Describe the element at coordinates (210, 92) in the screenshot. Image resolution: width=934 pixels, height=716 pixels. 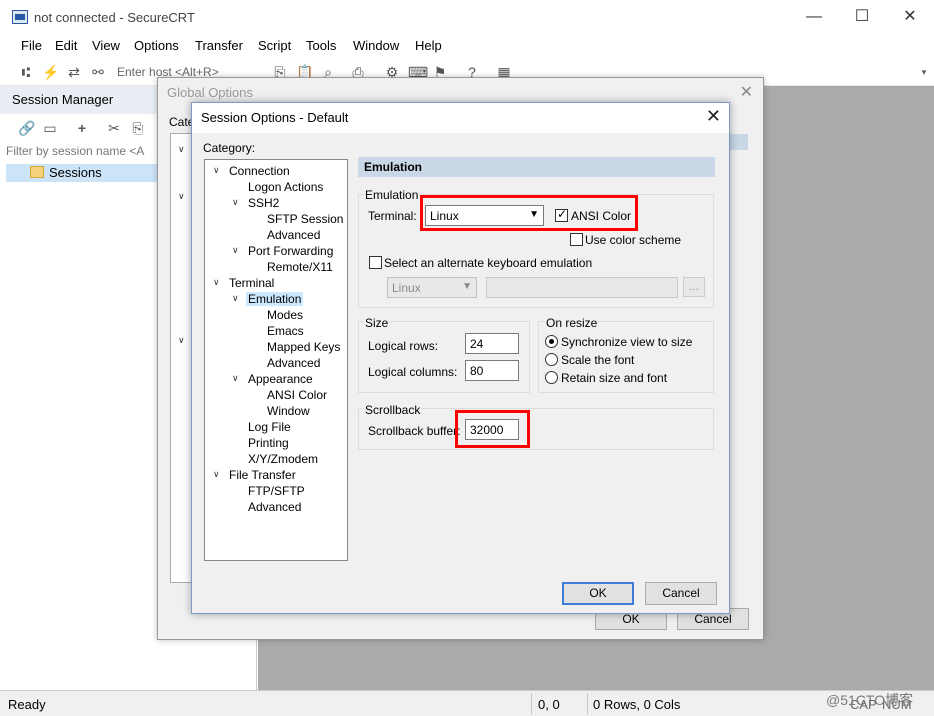
I see `global-options-title: Global Options` at that location.